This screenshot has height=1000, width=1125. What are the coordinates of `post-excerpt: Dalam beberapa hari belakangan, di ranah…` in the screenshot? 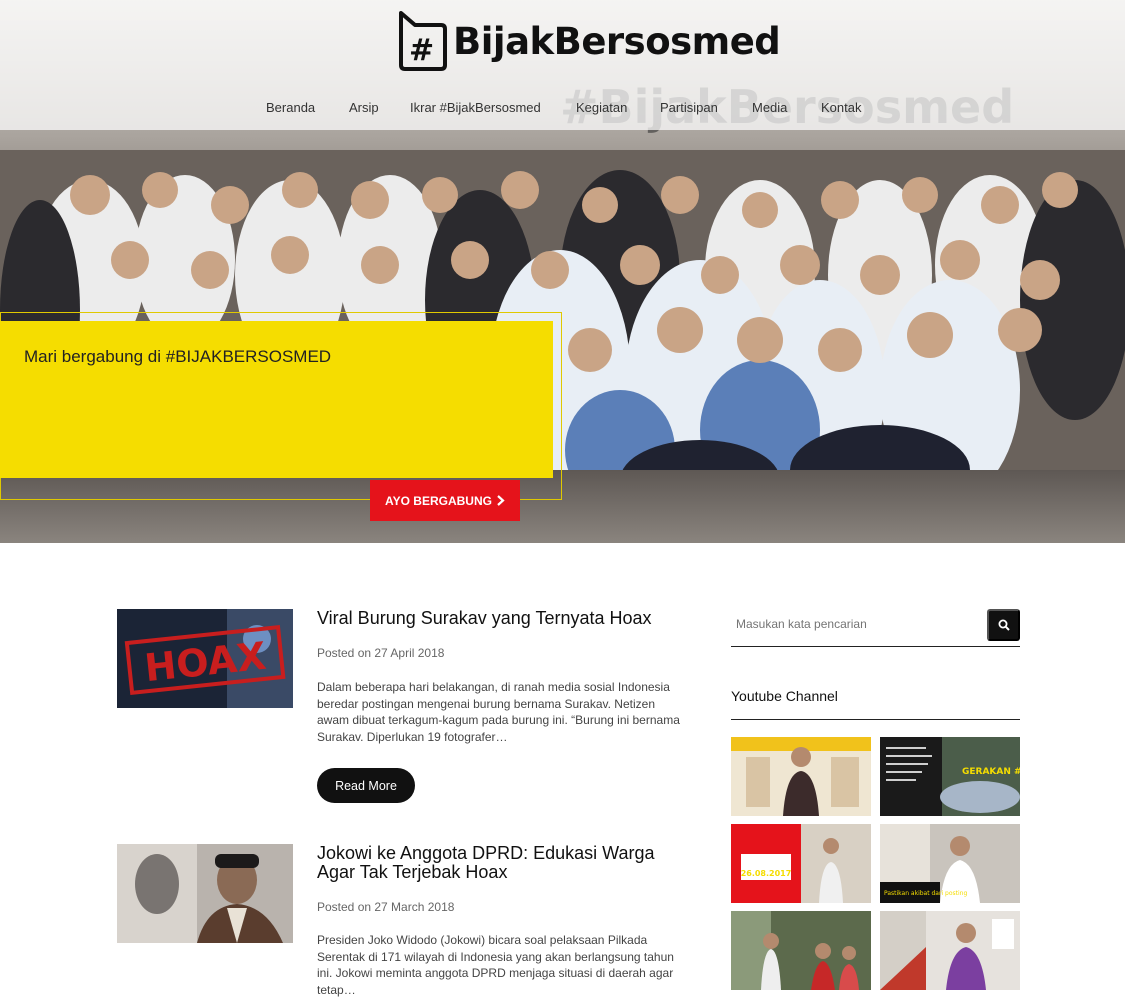 It's located at (498, 712).